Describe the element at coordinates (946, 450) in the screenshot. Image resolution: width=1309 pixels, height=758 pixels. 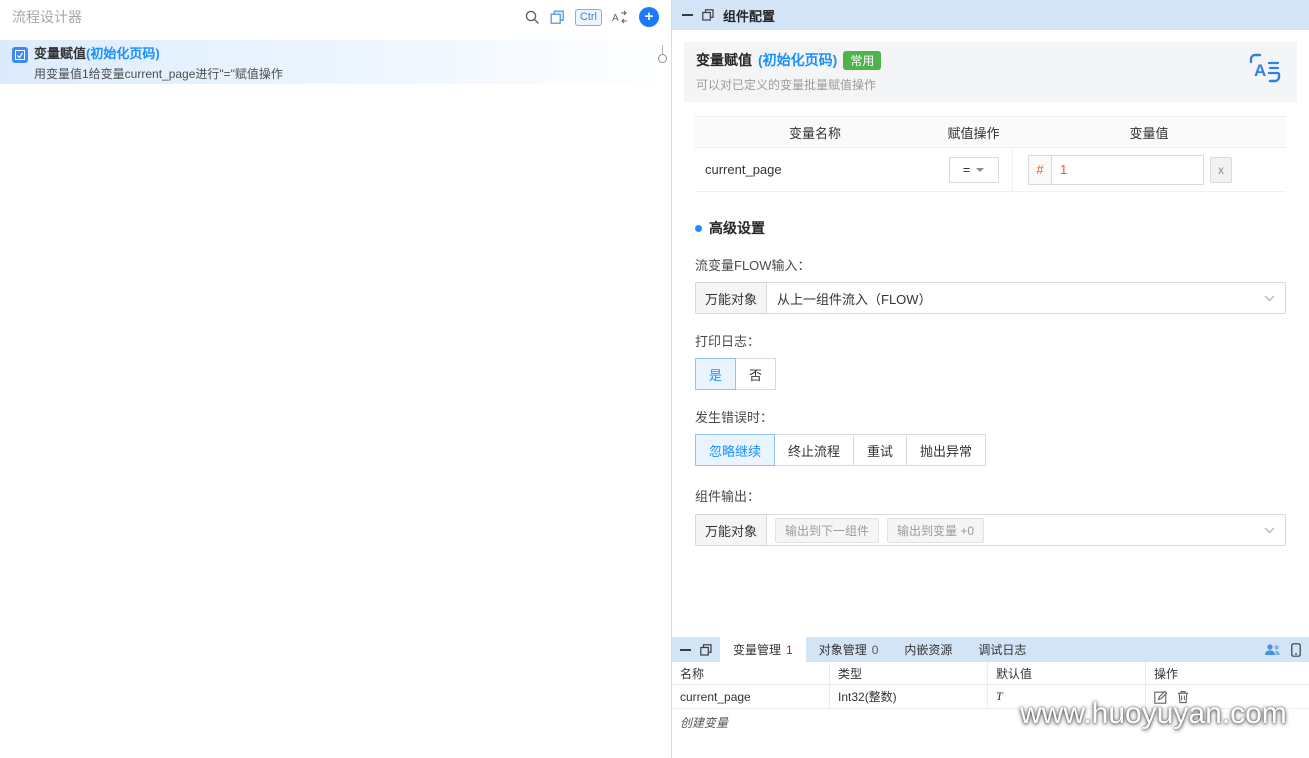
I see `error-throw-button: 抛出异常` at that location.